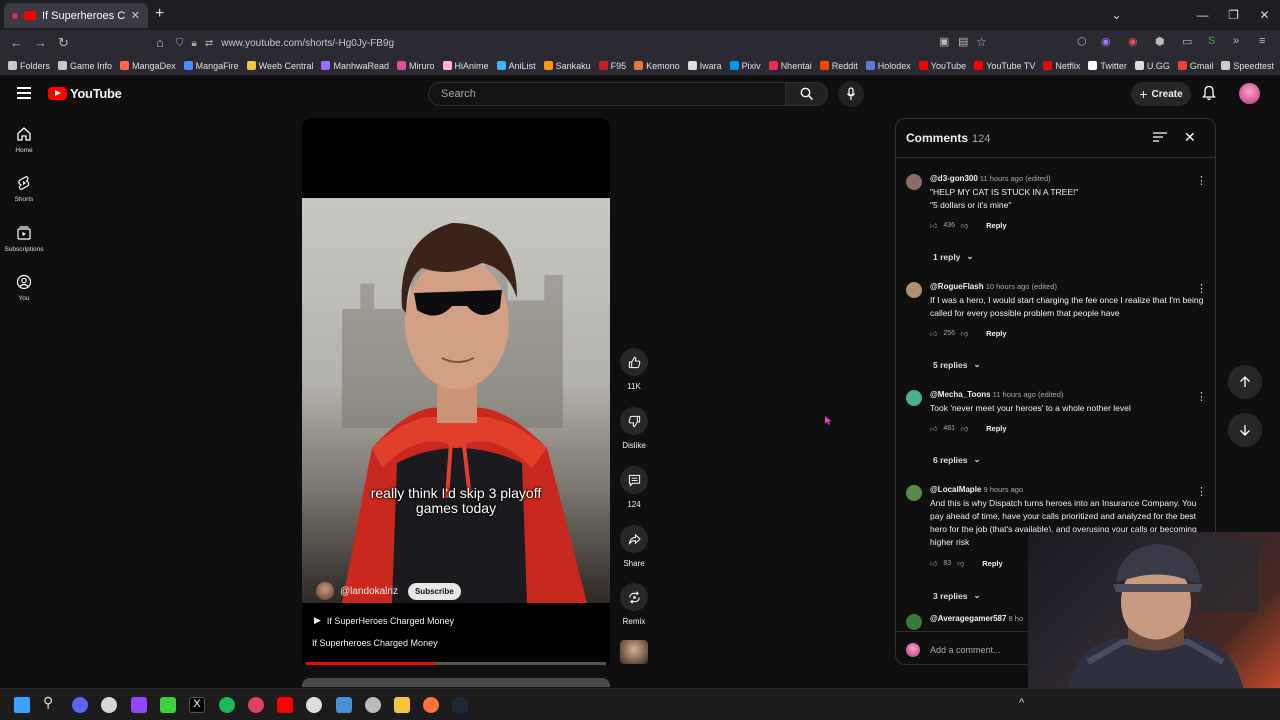 The width and height of the screenshot is (1280, 720). Describe the element at coordinates (63, 43) in the screenshot. I see `reload-icon: ↻` at that location.